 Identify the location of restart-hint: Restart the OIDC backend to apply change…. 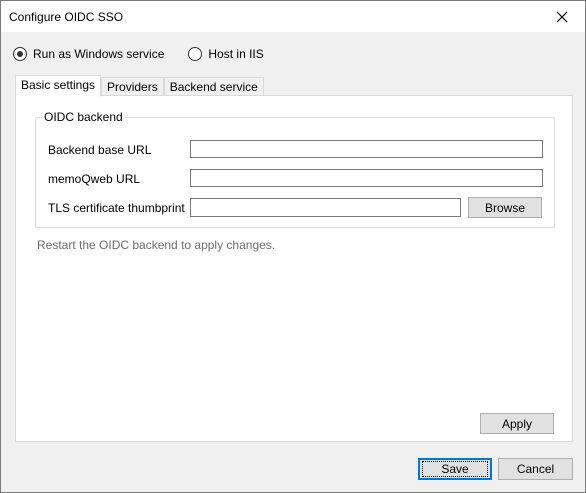
(156, 245).